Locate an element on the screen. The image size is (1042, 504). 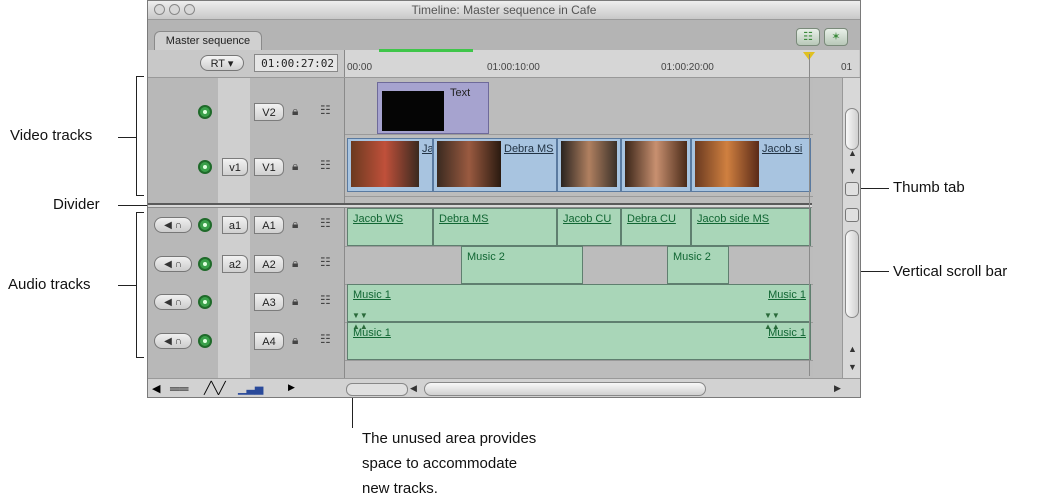
audio-clip: Jacob WS is located at coordinates (390, 227).